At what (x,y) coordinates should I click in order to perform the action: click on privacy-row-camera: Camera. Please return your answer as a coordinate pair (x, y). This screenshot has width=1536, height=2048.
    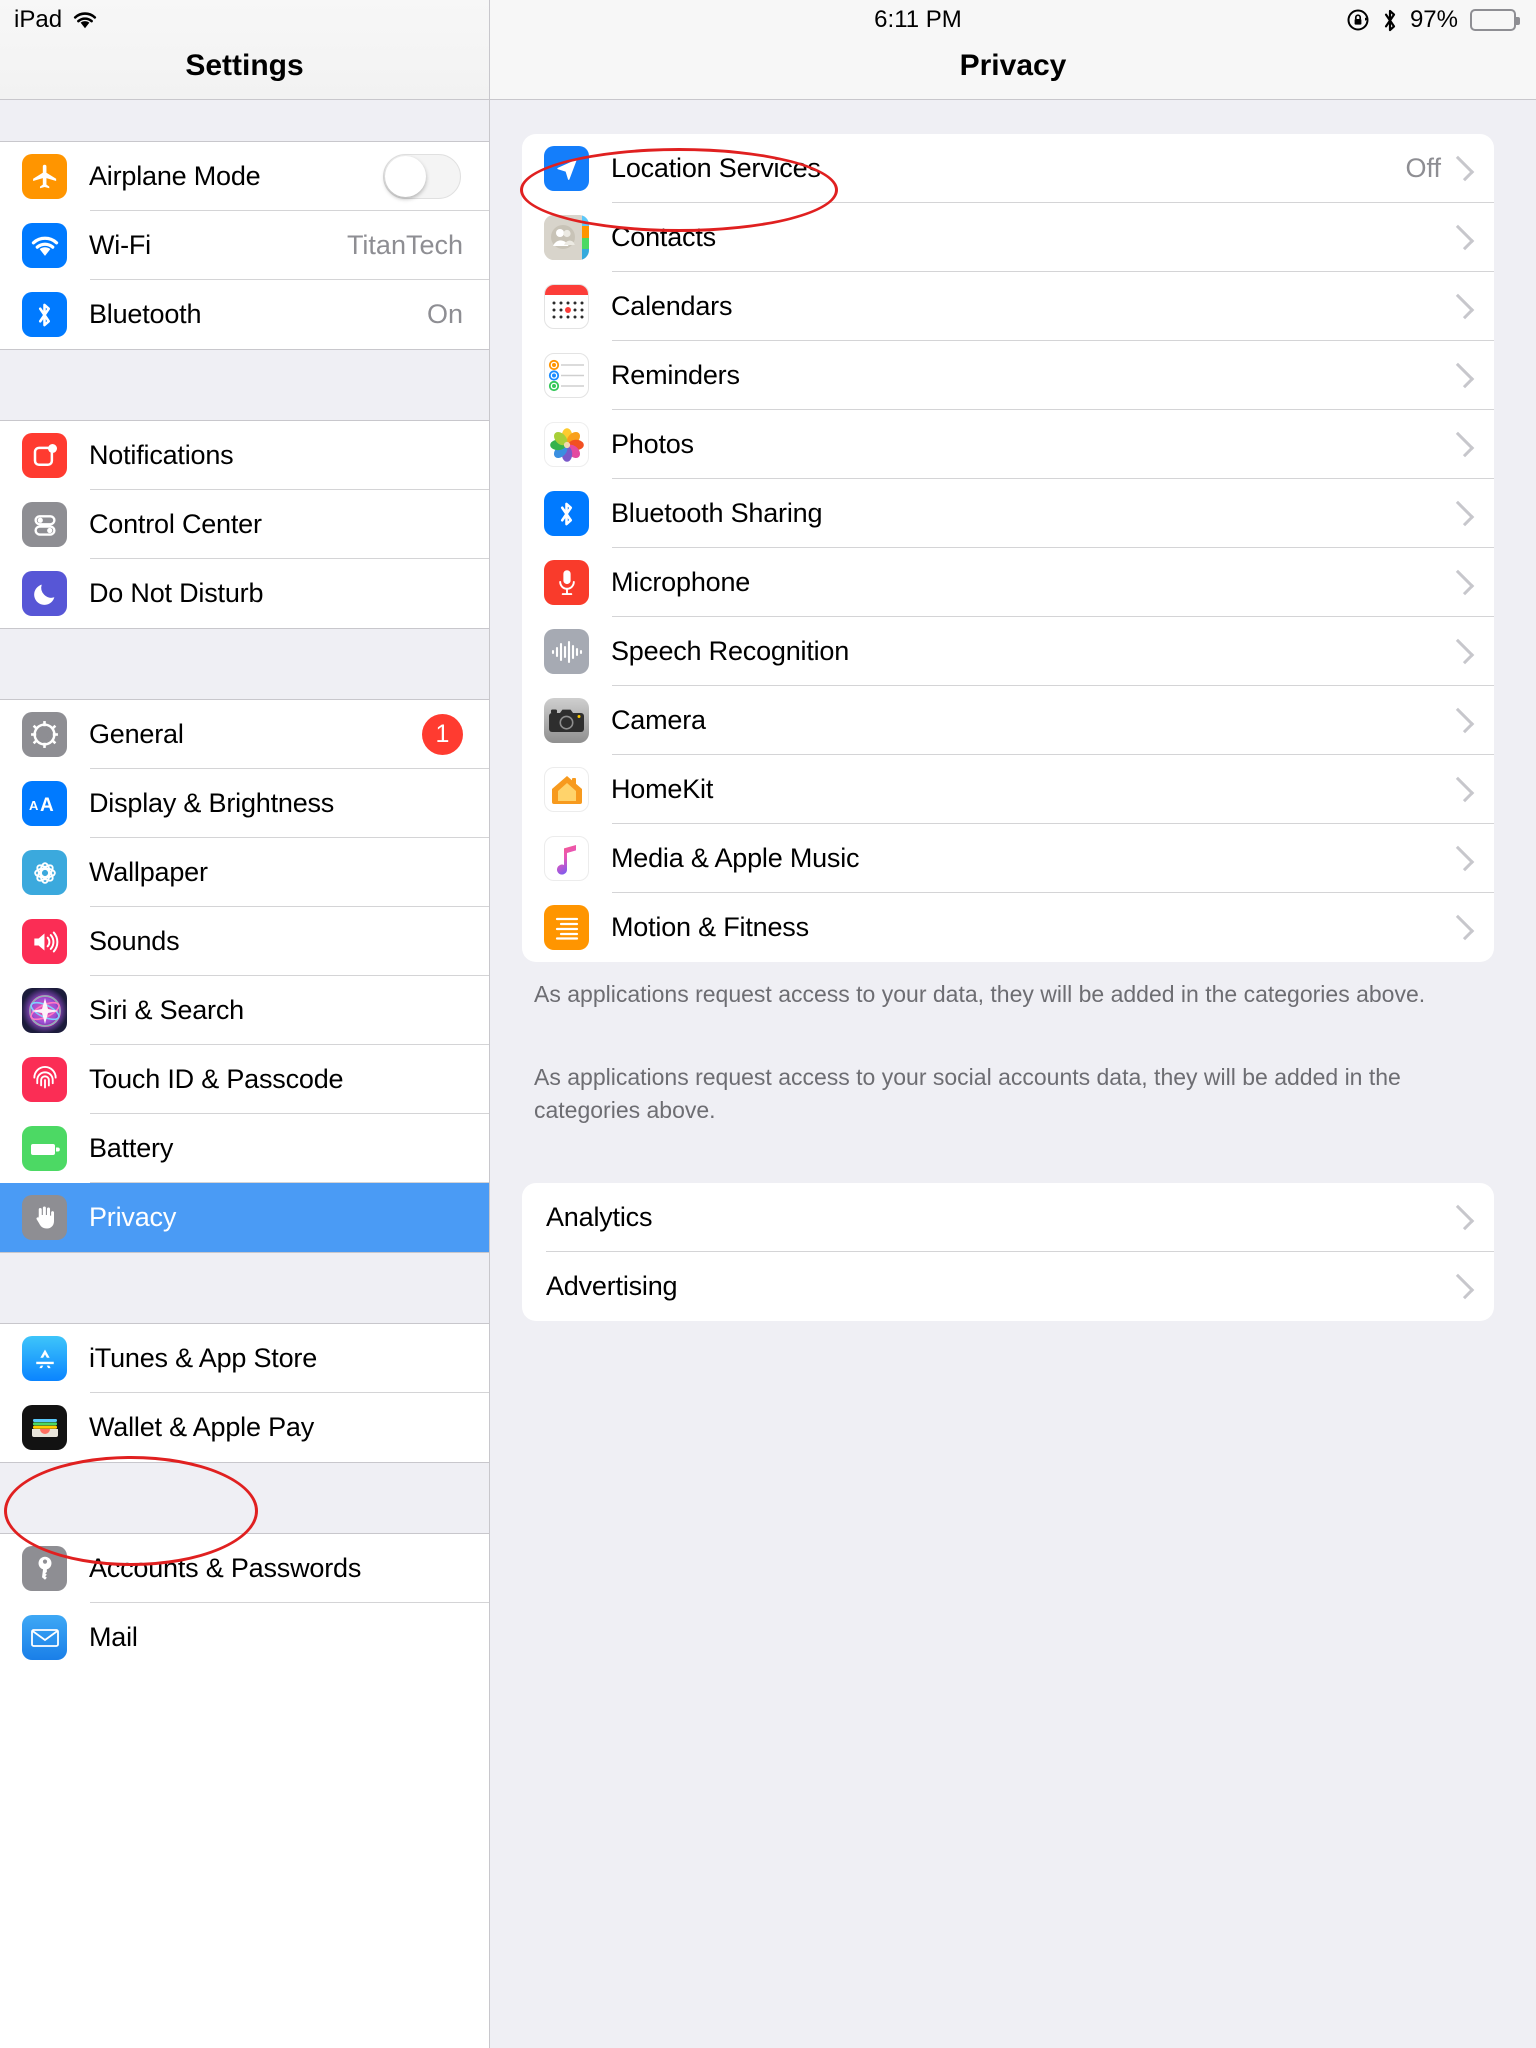
    Looking at the image, I should click on (1008, 720).